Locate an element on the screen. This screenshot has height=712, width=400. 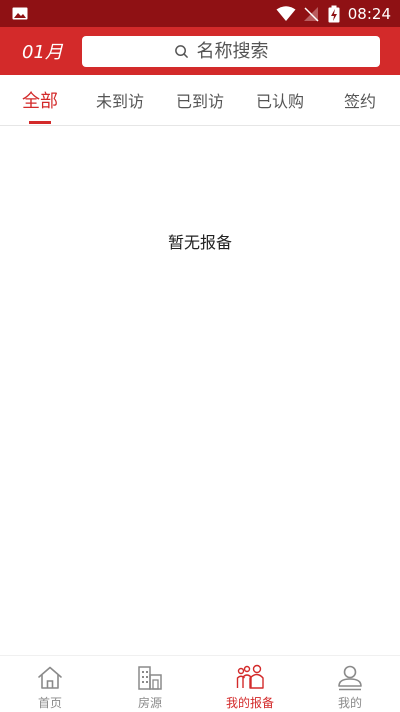
battery-charging-icon is located at coordinates (334, 13).